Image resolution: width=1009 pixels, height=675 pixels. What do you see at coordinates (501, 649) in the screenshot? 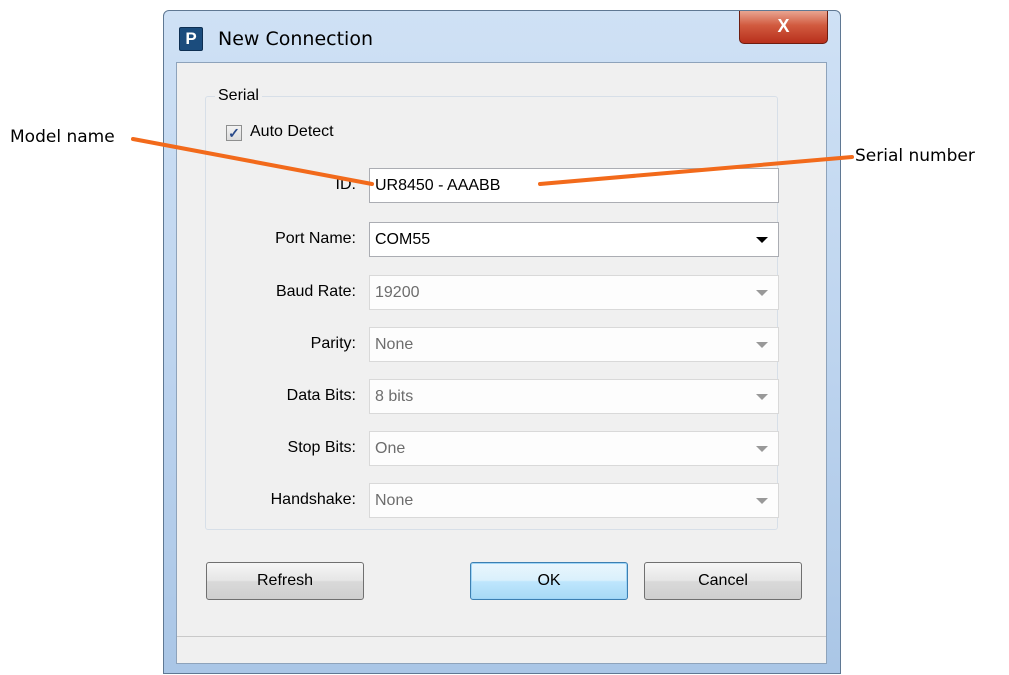
I see `status-bar` at bounding box center [501, 649].